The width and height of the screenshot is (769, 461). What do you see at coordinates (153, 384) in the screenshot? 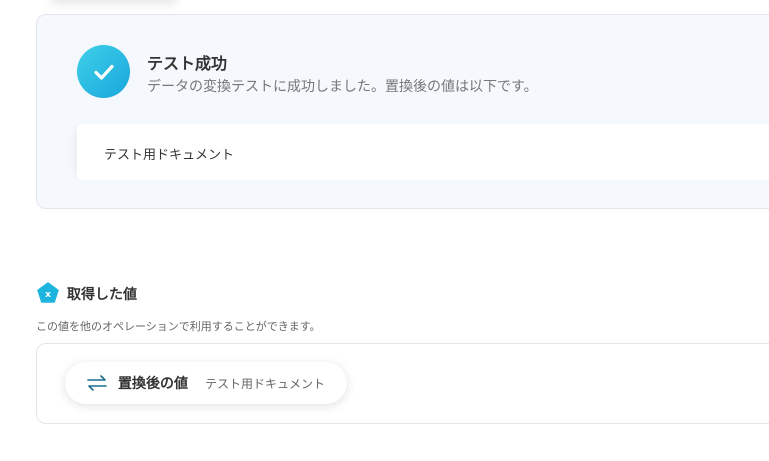
I see `value-label: 置換後の値` at bounding box center [153, 384].